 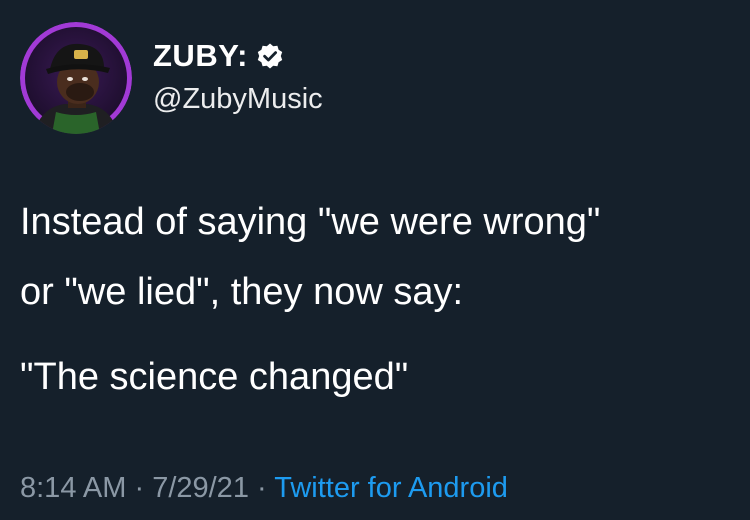 I want to click on author-name-row: ZUBY:, so click(x=218, y=56).